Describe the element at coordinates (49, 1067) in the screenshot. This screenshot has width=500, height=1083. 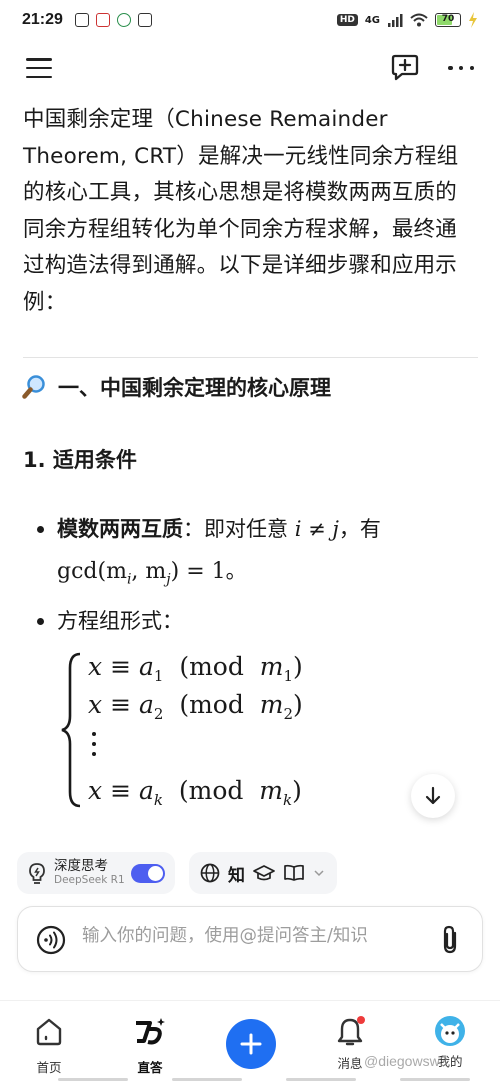
I see `nav-home-label: 首页` at that location.